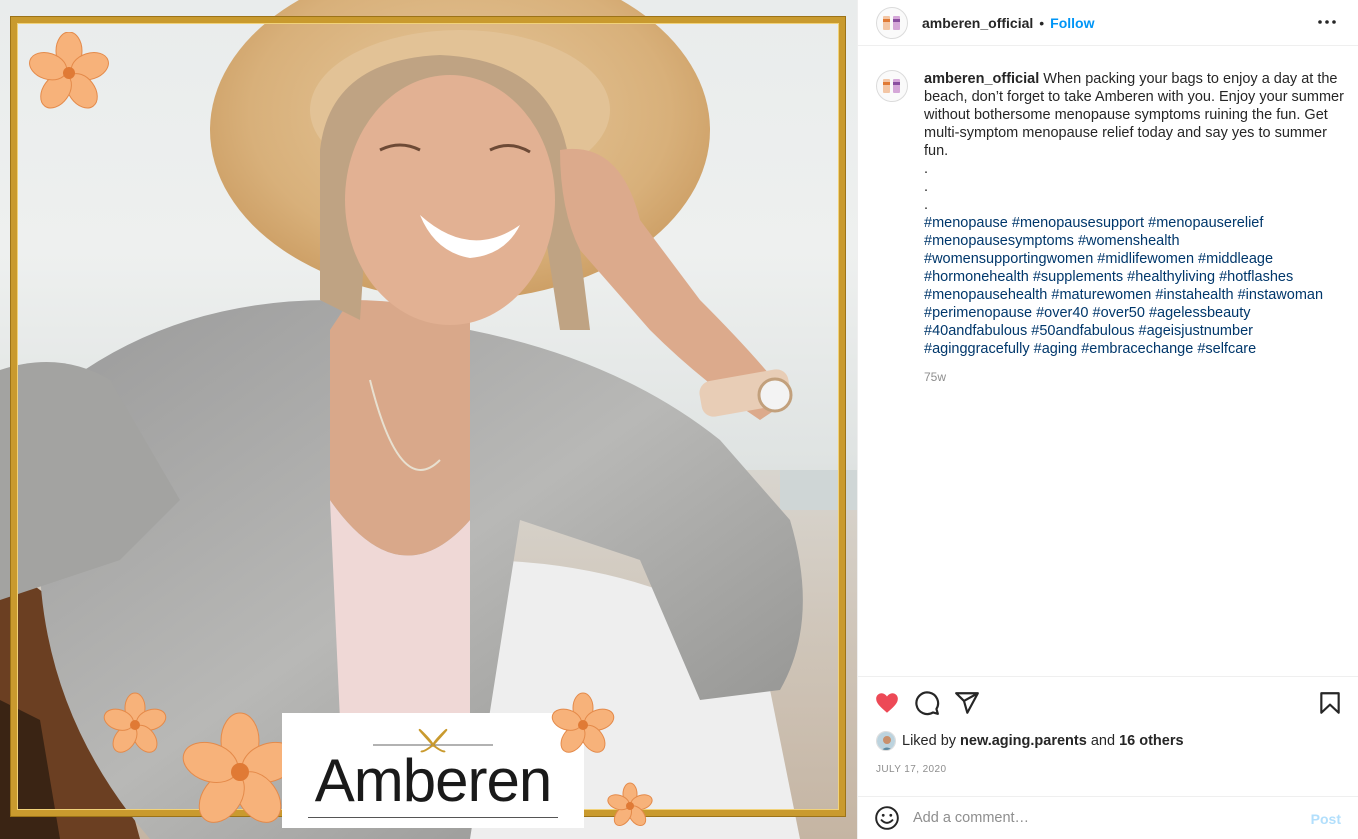 The width and height of the screenshot is (1358, 839). Describe the element at coordinates (975, 331) in the screenshot. I see `hashtag-link: #40andfabulous` at that location.